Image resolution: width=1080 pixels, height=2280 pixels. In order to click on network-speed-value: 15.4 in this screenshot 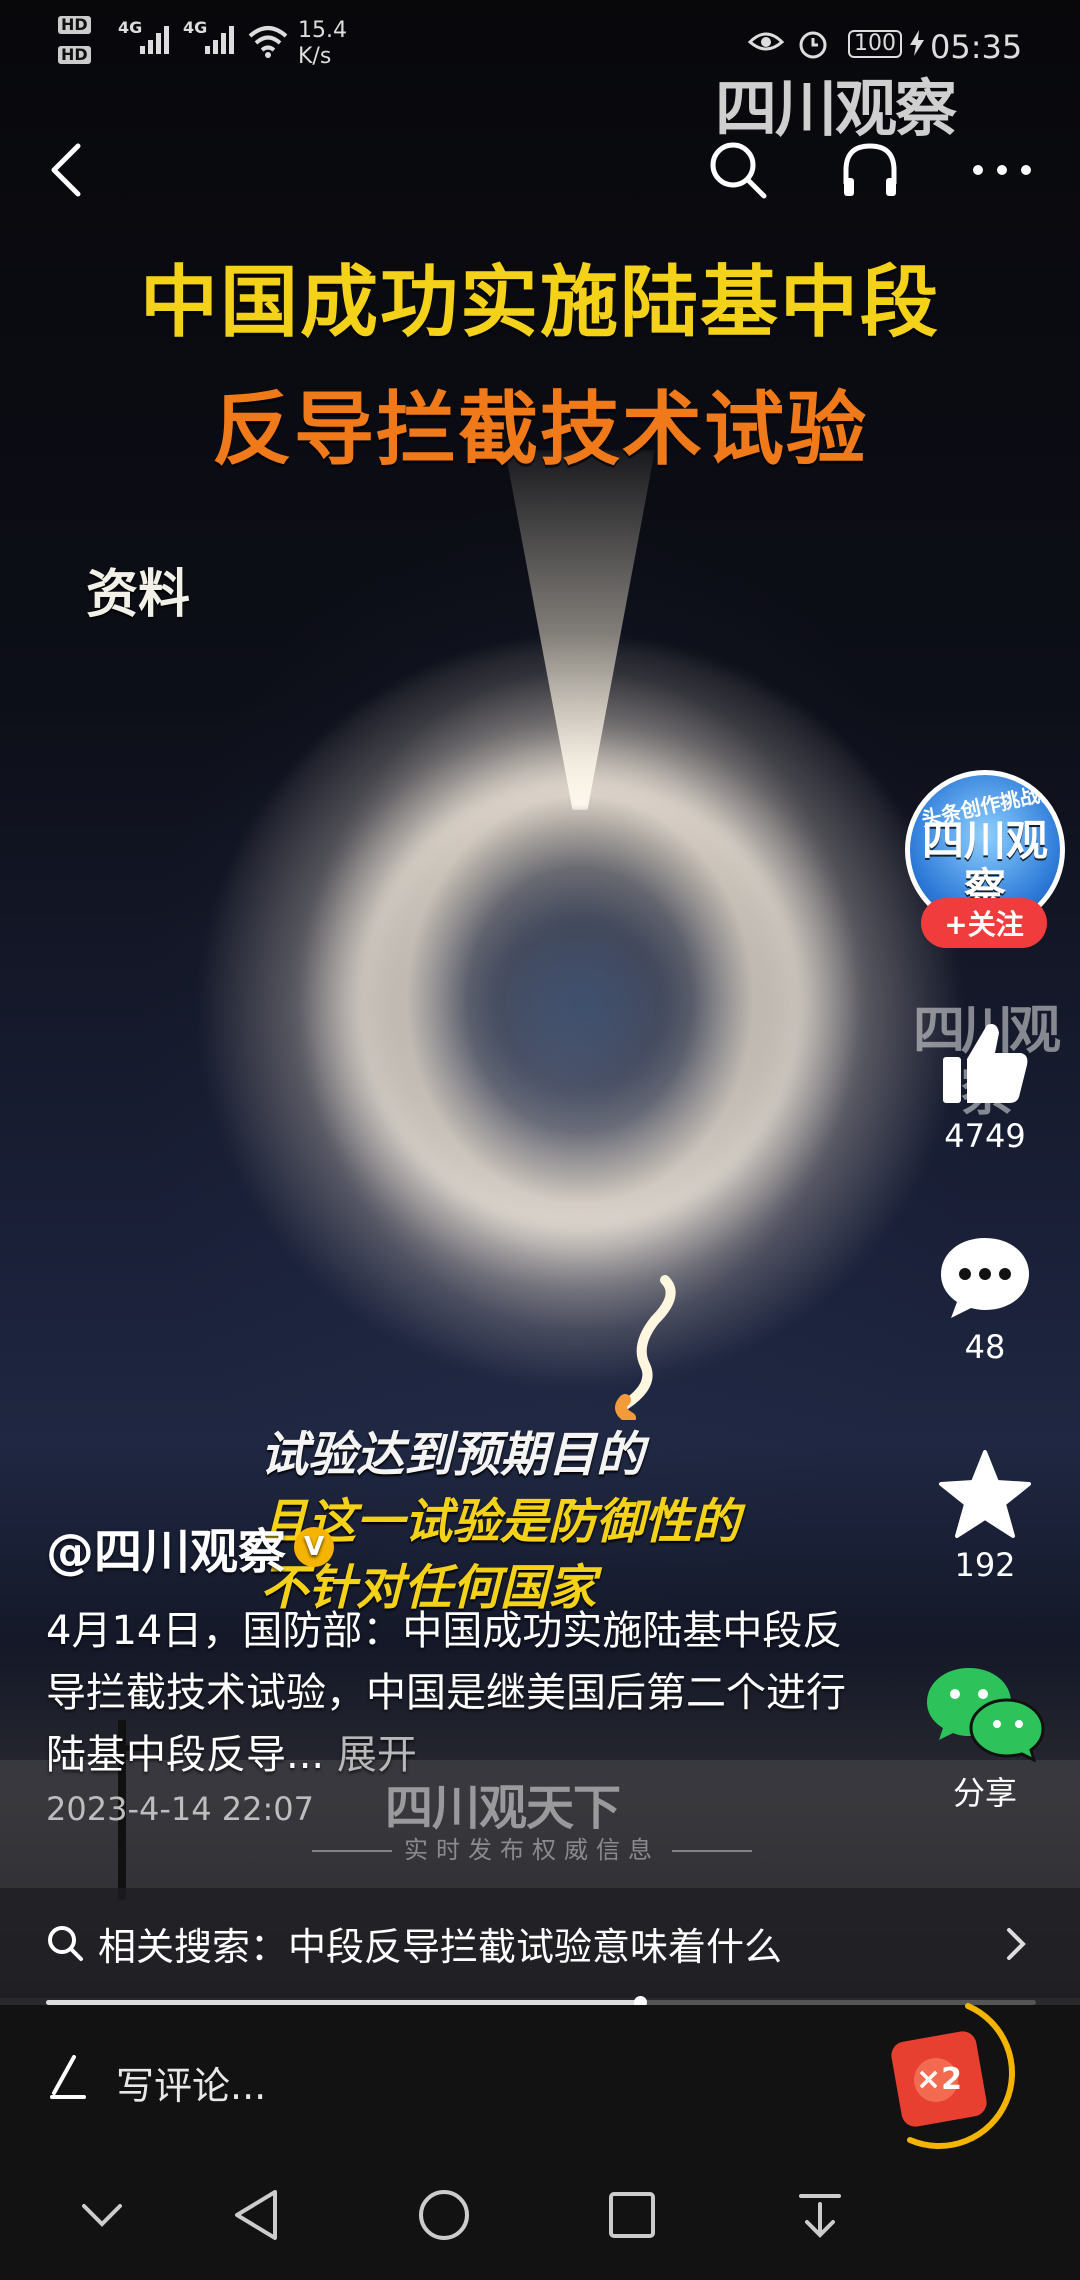, I will do `click(322, 30)`.